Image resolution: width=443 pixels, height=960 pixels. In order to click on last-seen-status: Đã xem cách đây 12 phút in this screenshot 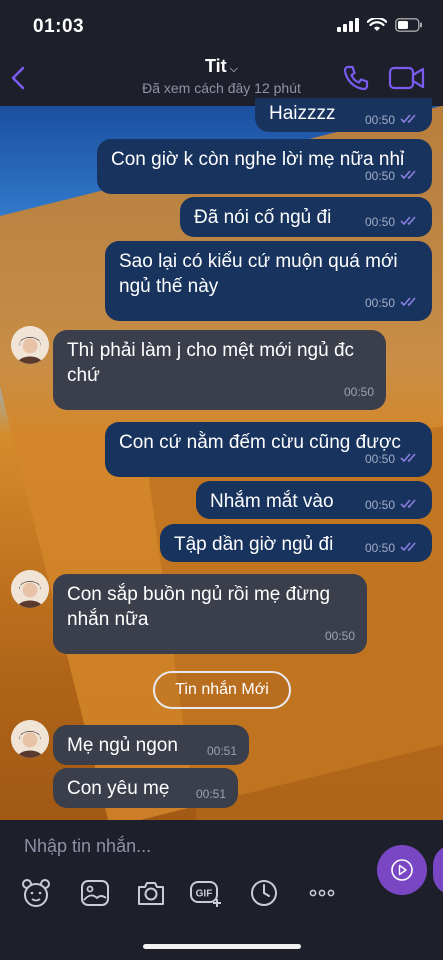, I will do `click(221, 88)`.